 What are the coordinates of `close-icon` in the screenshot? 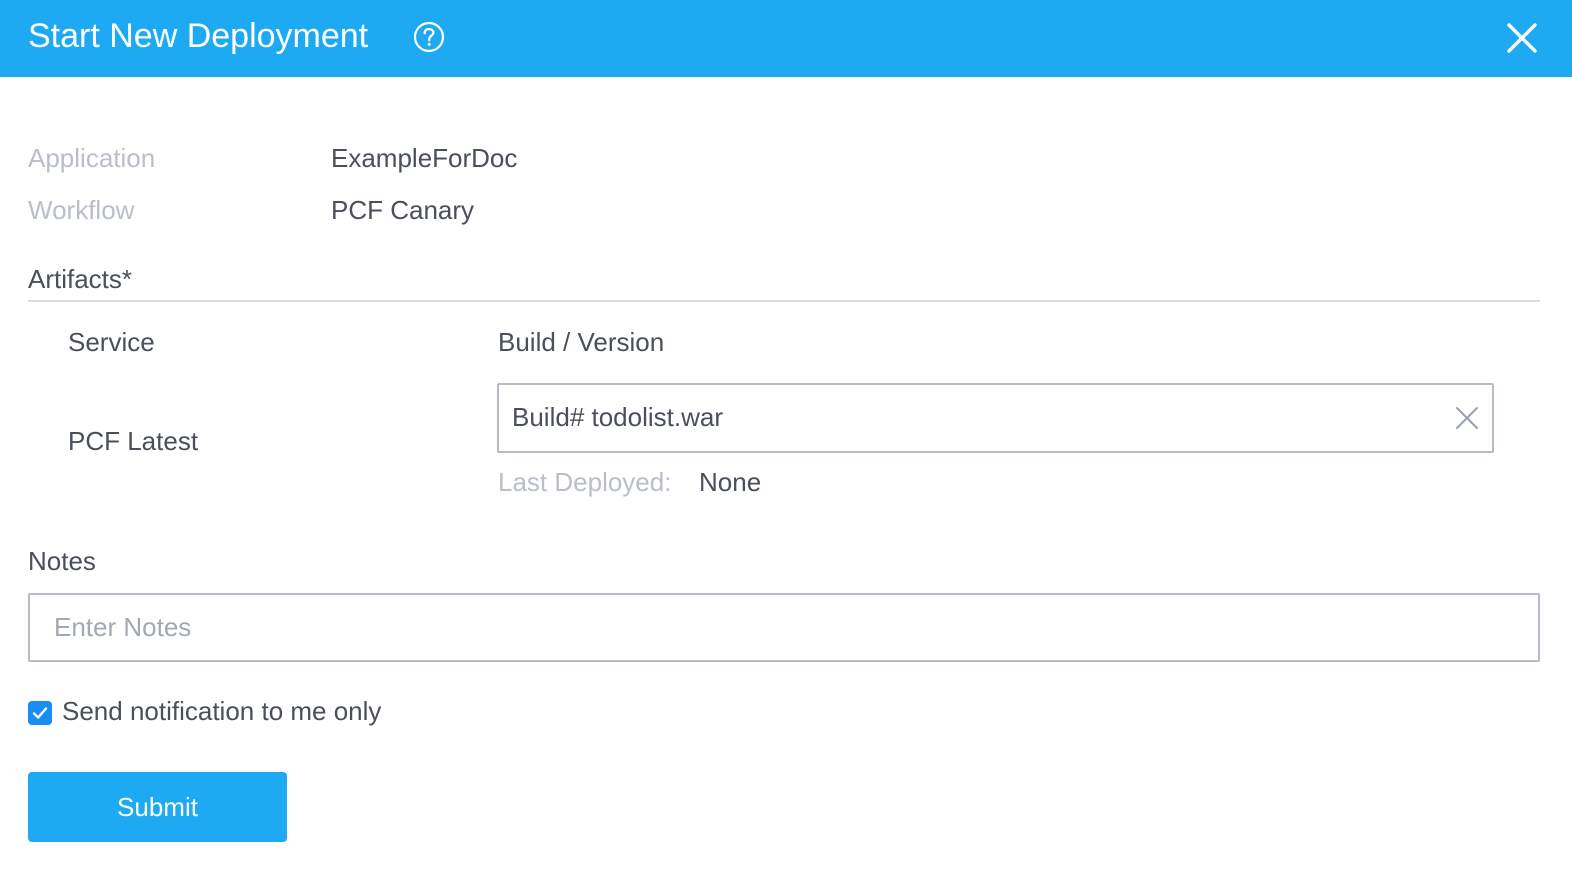 It's located at (1522, 38).